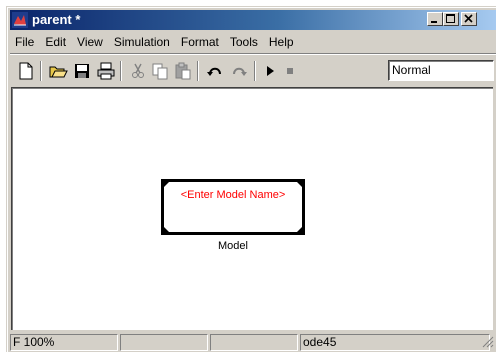 The image size is (496, 352). I want to click on window-title: parent *, so click(56, 19).